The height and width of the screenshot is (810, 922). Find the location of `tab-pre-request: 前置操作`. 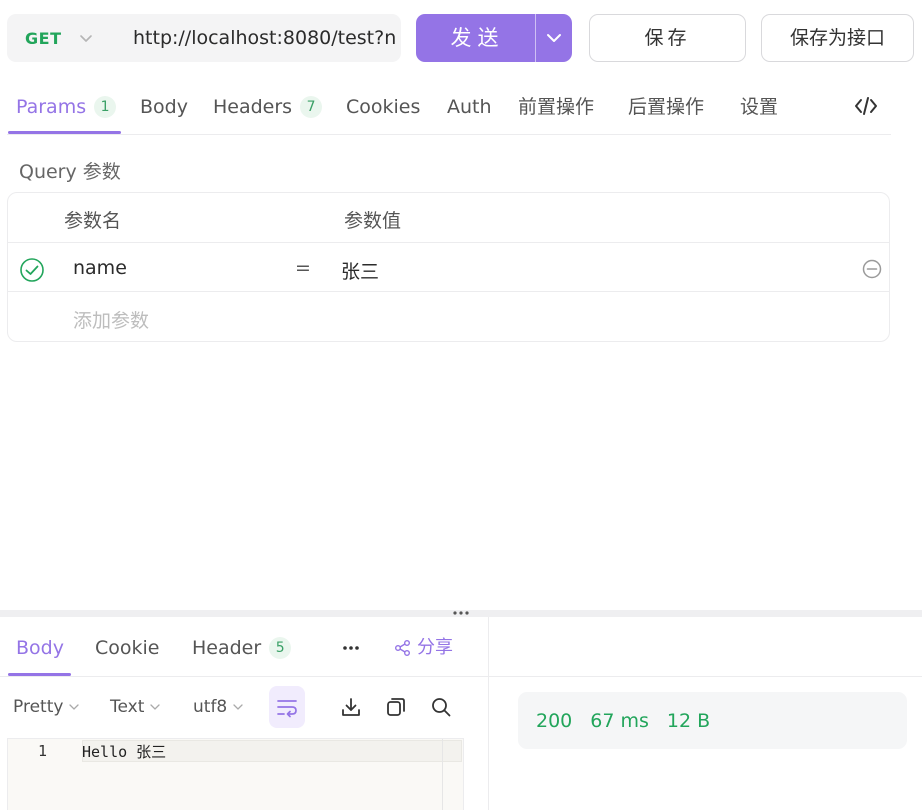

tab-pre-request: 前置操作 is located at coordinates (556, 107).